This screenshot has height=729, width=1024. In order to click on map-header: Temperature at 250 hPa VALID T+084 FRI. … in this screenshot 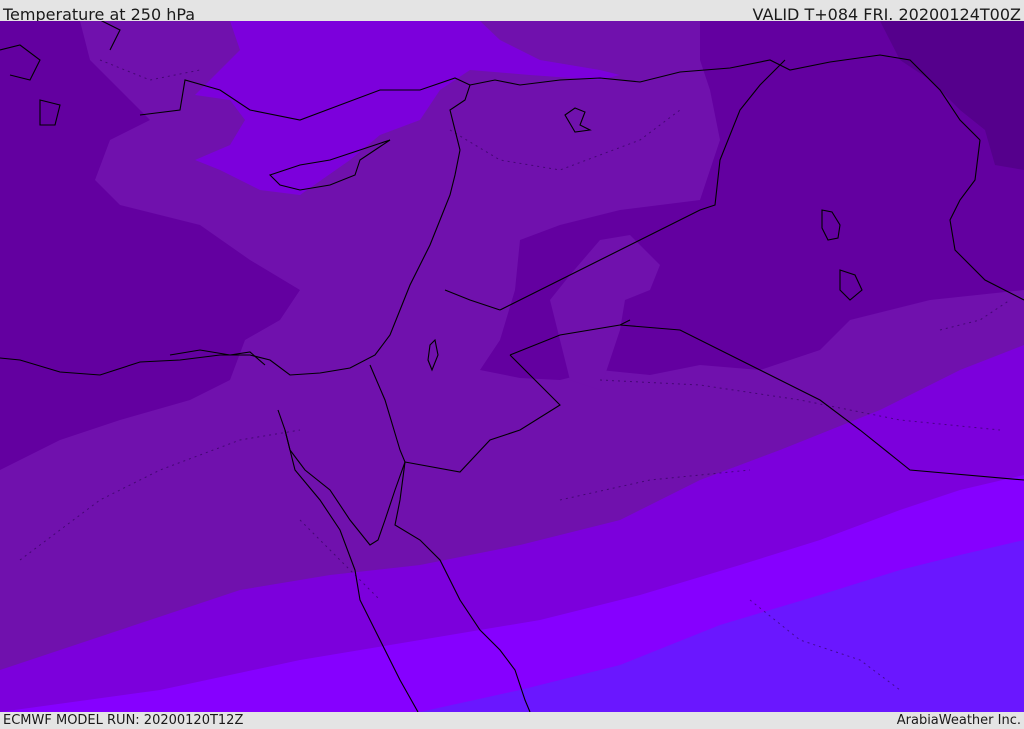, I will do `click(512, 11)`.